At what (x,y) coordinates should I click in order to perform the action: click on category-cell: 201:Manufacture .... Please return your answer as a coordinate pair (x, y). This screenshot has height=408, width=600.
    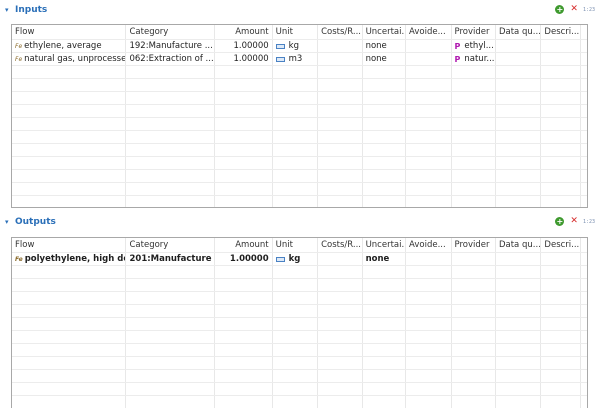
    Looking at the image, I should click on (171, 259).